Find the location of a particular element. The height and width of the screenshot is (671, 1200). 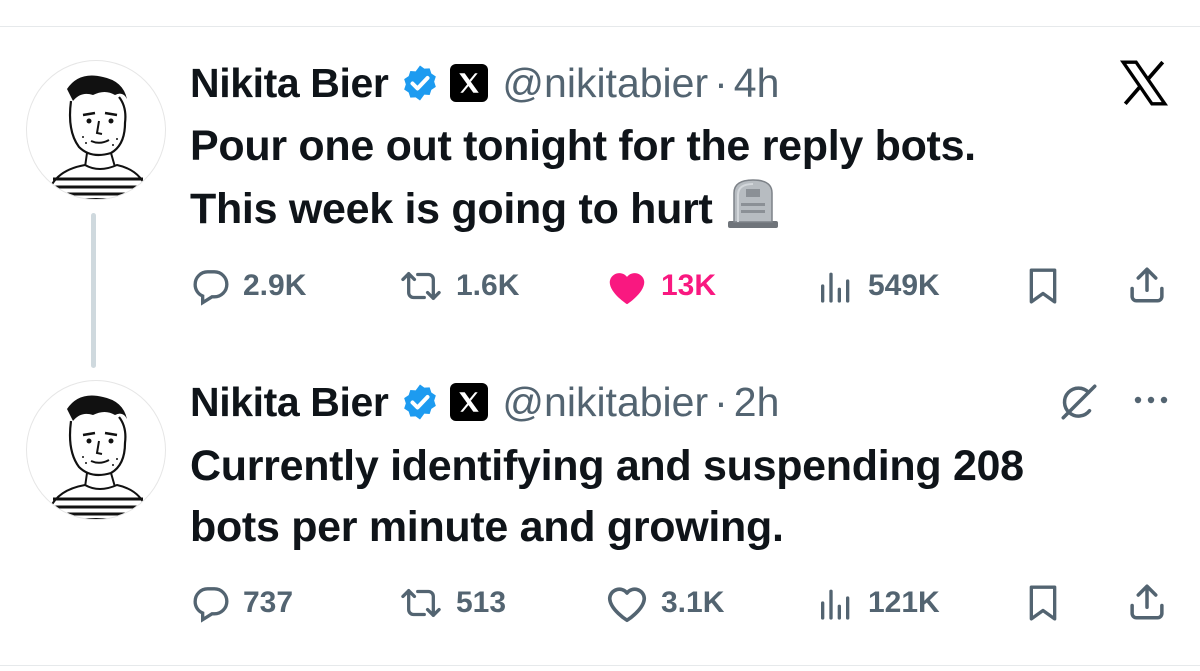

reply-button: 737 is located at coordinates (242, 603).